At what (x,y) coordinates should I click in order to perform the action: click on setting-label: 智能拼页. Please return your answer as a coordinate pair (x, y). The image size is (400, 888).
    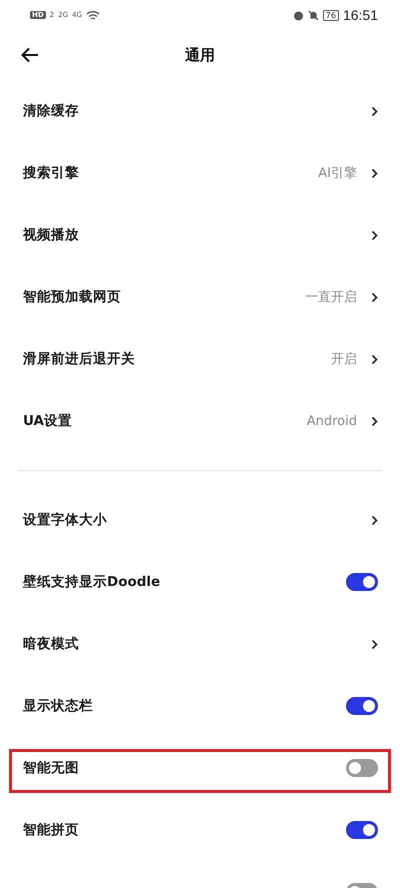
    Looking at the image, I should click on (51, 830).